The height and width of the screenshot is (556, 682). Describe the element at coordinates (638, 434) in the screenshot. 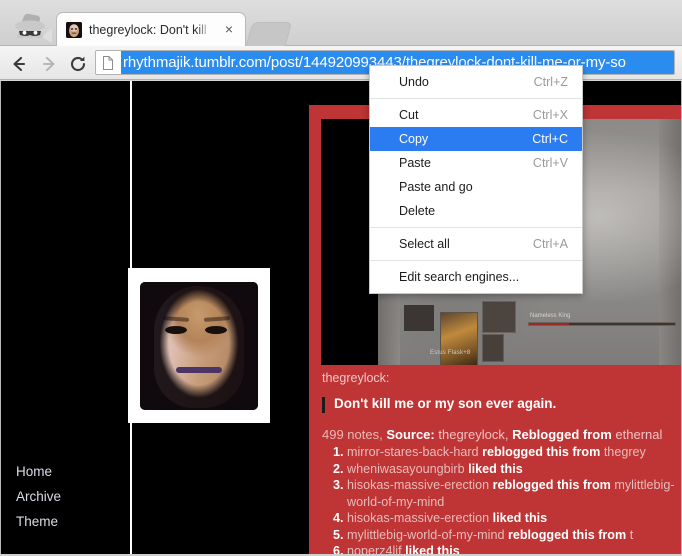

I see `reblogged-from-name: ethernal` at that location.